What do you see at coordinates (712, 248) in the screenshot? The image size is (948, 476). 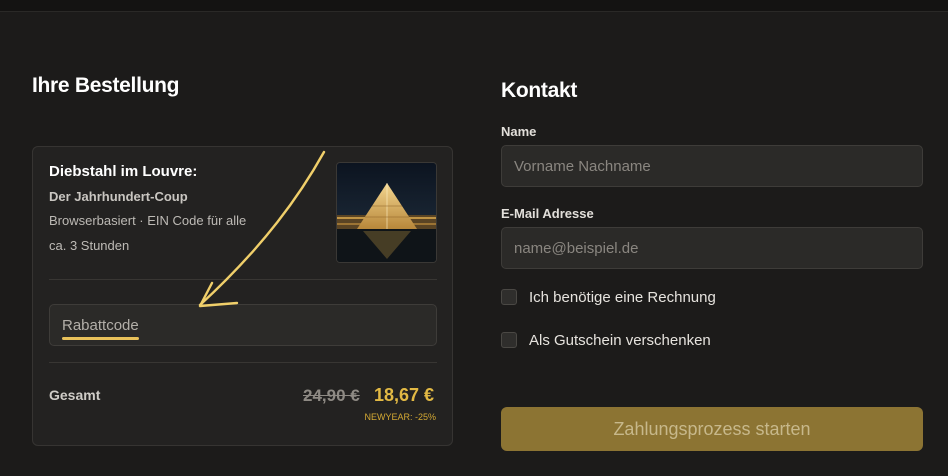 I see `email-input: name@beispiel.de` at bounding box center [712, 248].